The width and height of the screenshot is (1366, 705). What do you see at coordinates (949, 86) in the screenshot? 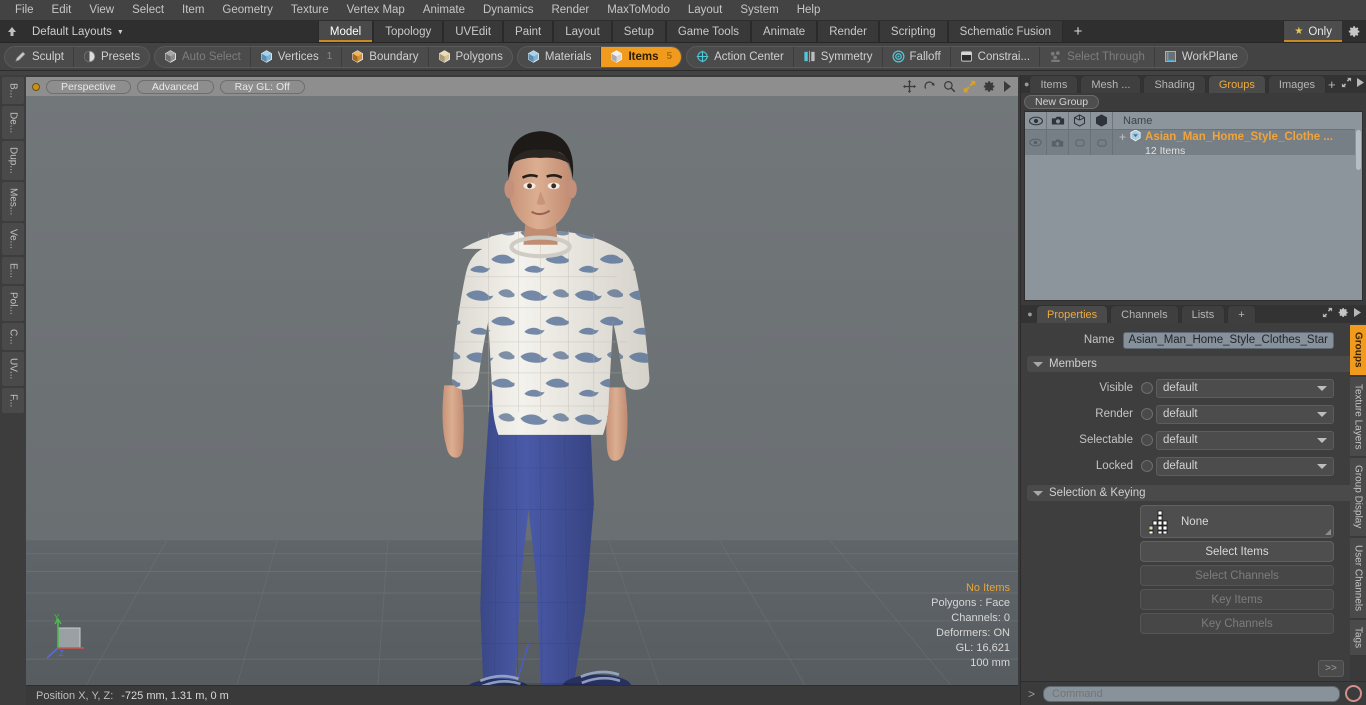
I see `zoom-icon` at bounding box center [949, 86].